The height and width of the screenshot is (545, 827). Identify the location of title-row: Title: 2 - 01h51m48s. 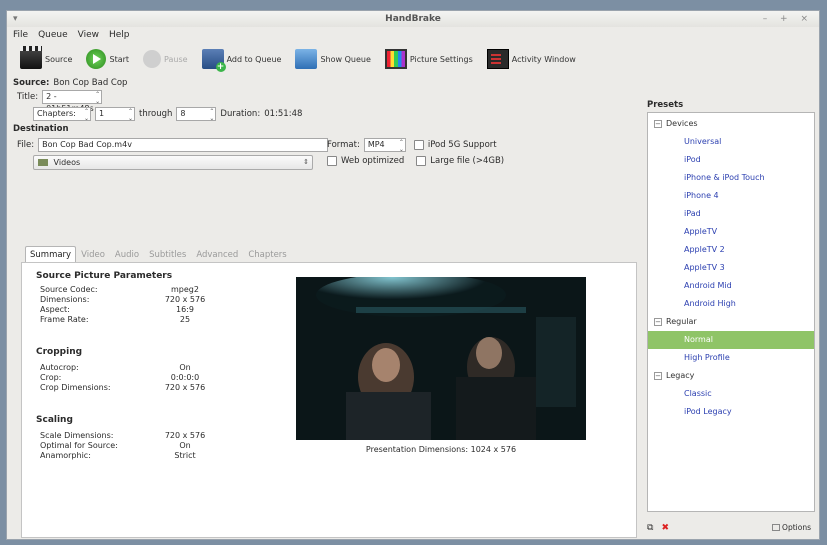
(60, 101).